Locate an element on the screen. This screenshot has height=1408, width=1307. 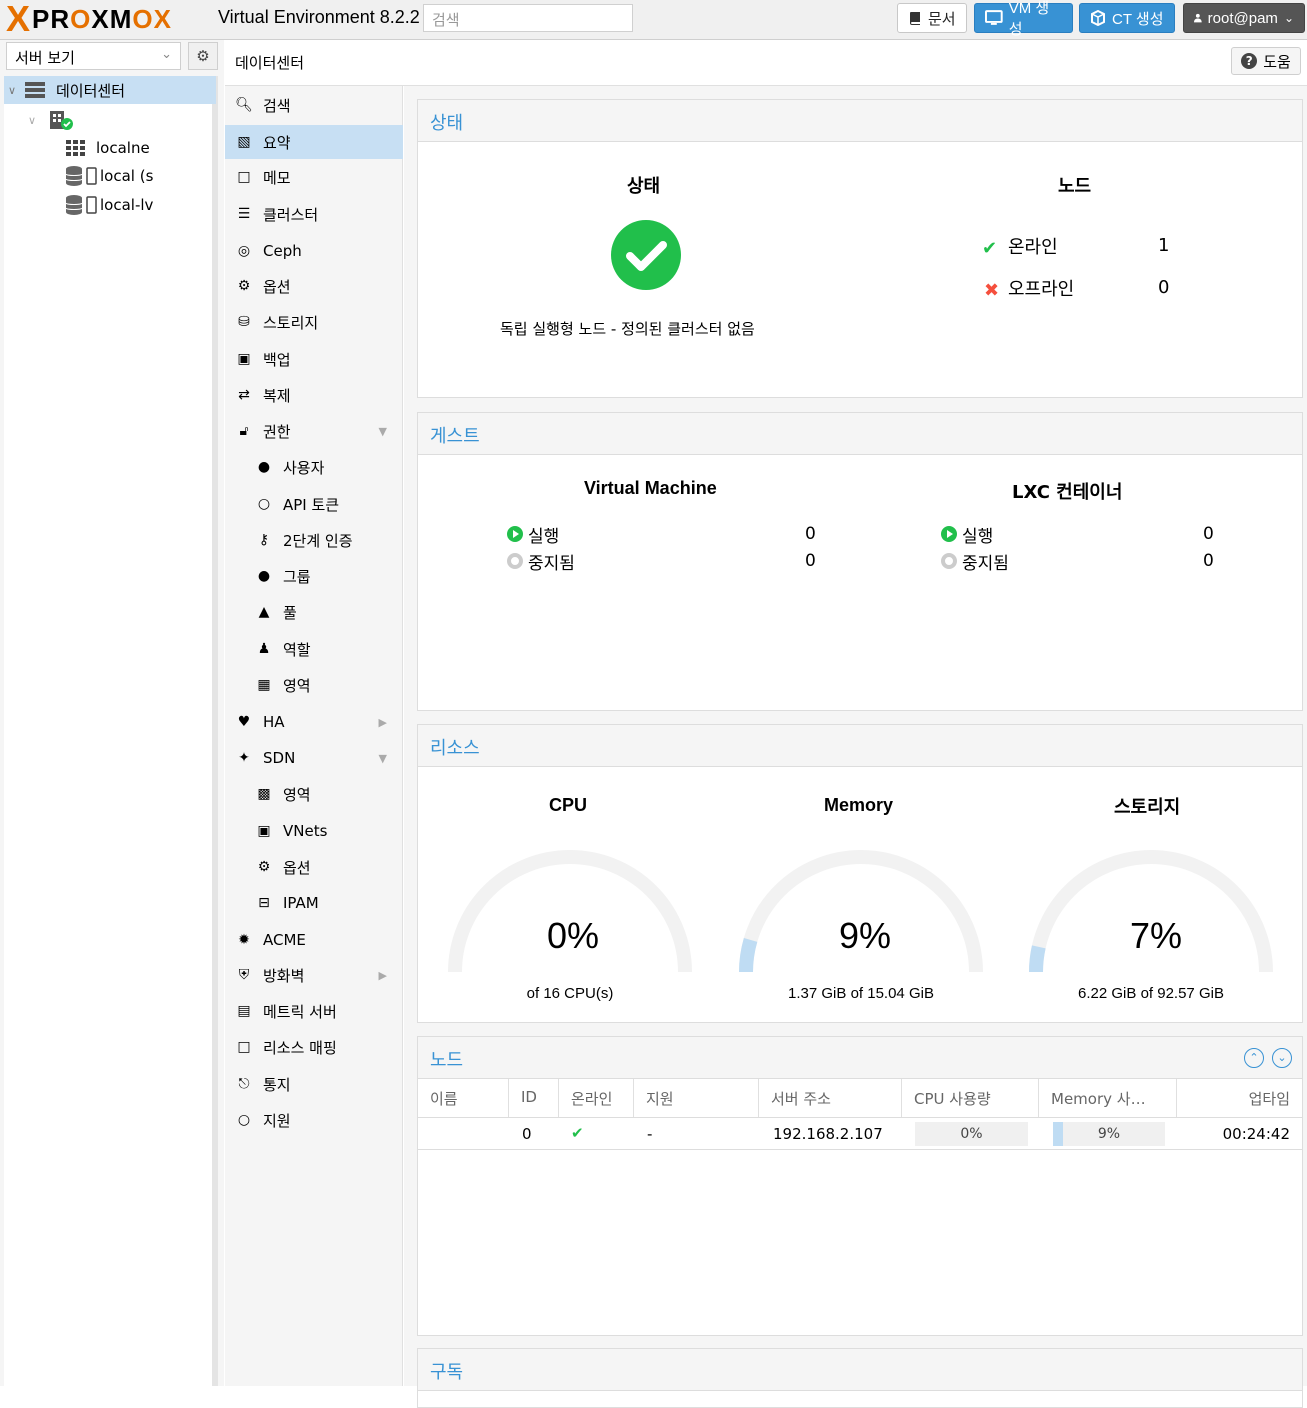
gear-icon: ⚙ is located at coordinates (203, 56).